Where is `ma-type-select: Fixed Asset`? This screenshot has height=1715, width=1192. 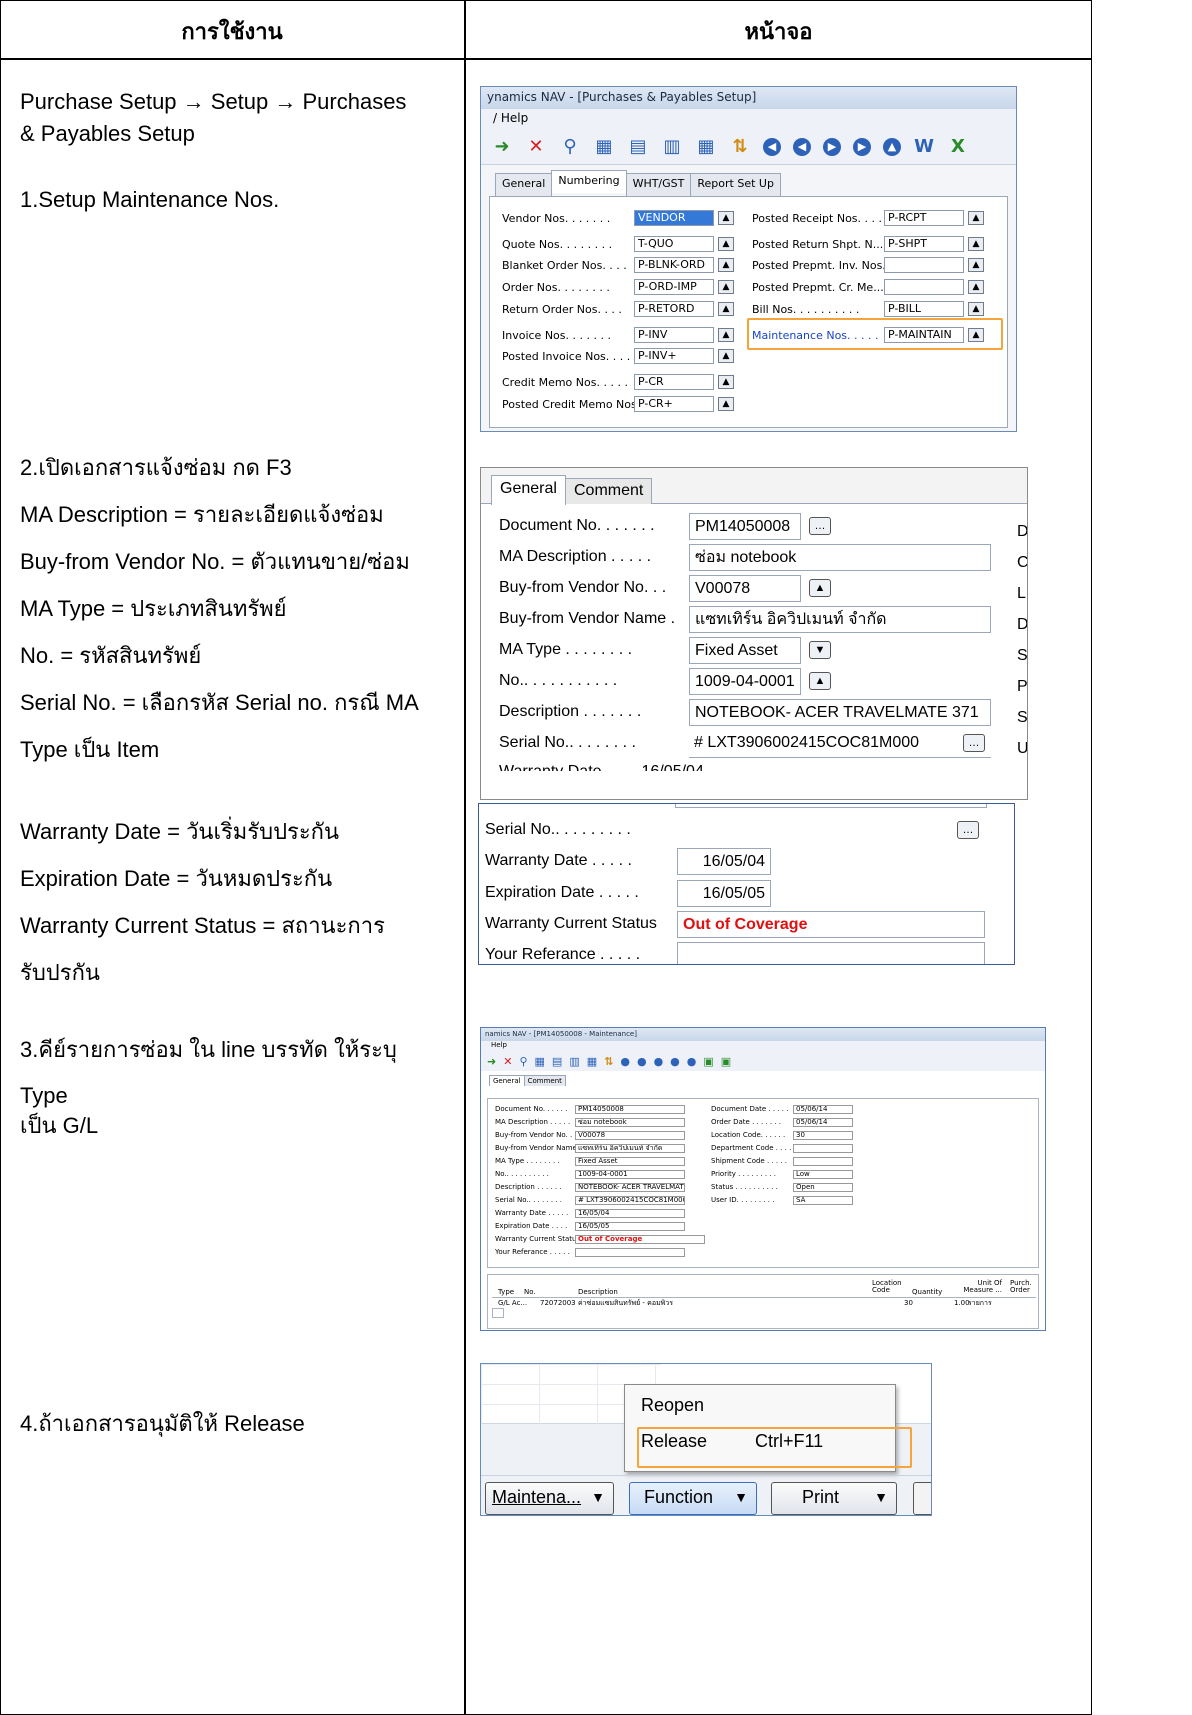
ma-type-select: Fixed Asset is located at coordinates (745, 650).